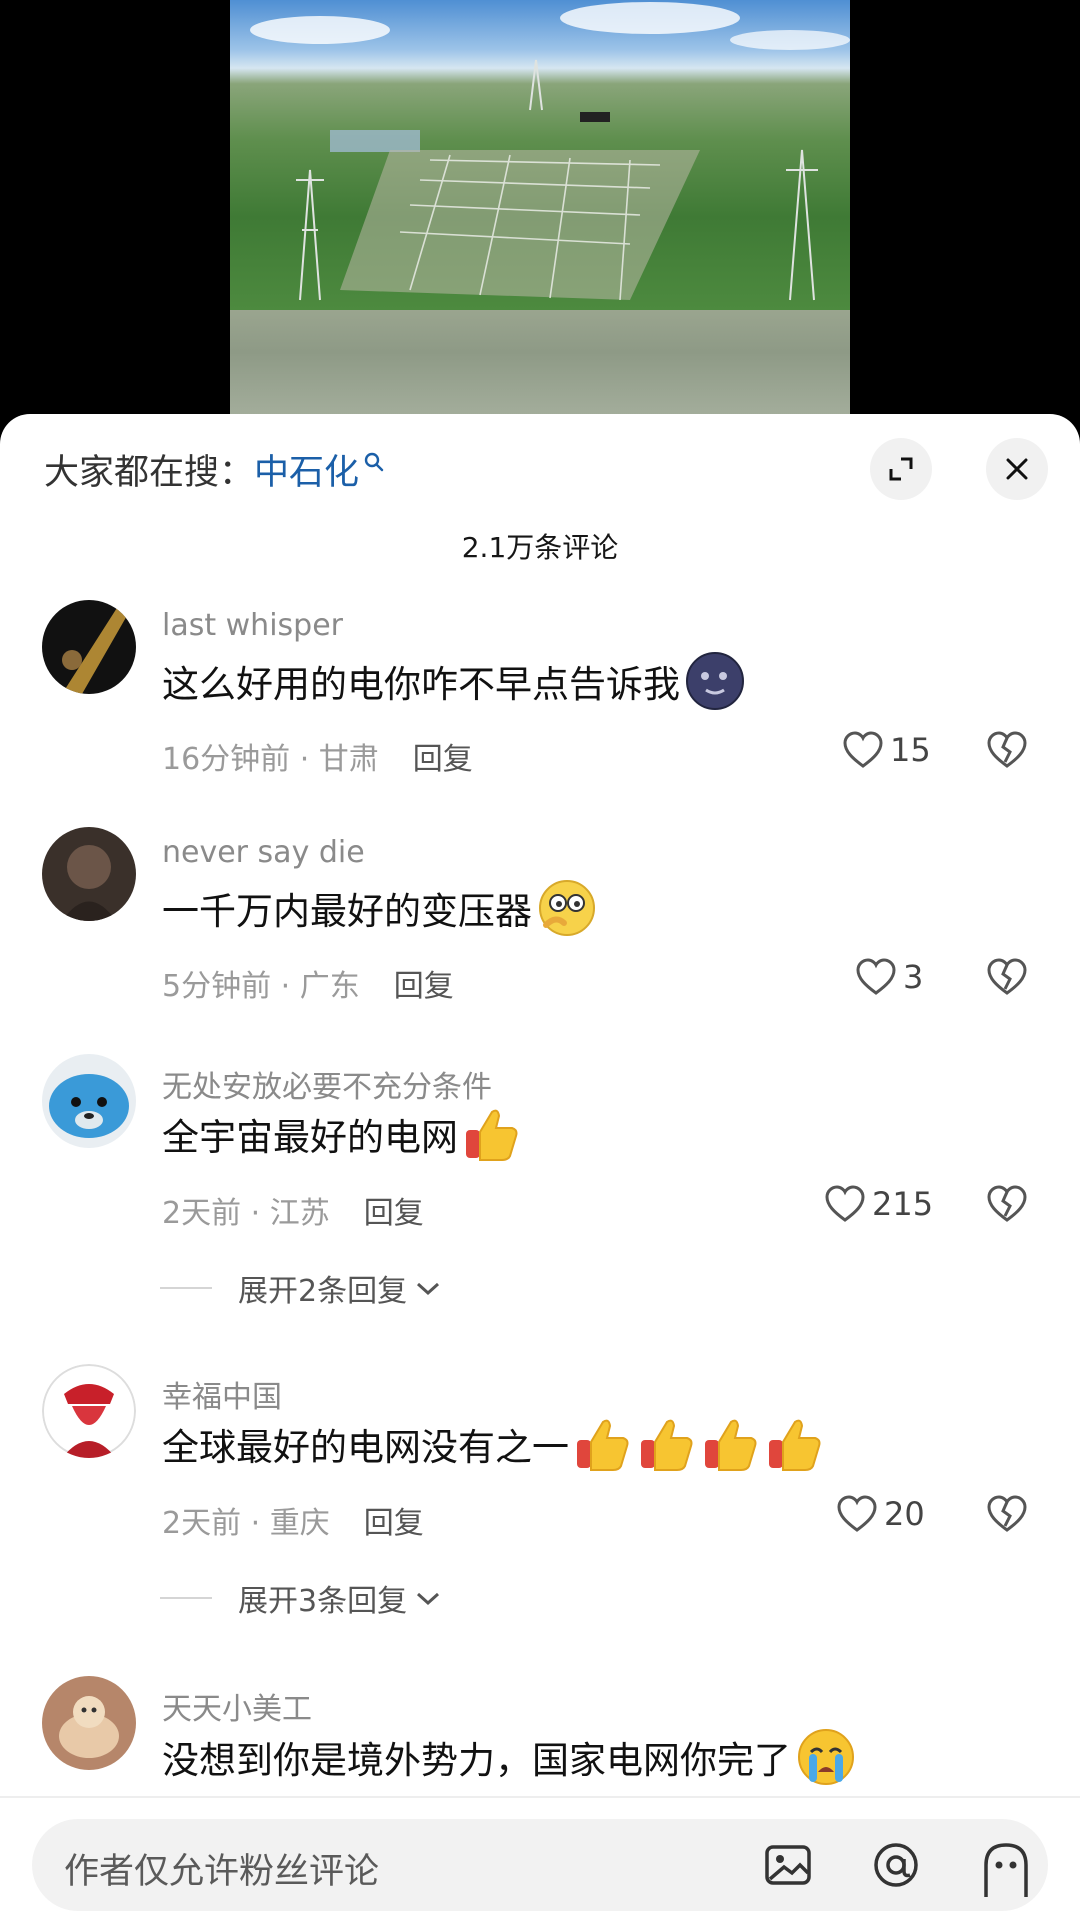 This screenshot has height=1919, width=1080. What do you see at coordinates (222, 1394) in the screenshot?
I see `comment-username: 幸福中国` at bounding box center [222, 1394].